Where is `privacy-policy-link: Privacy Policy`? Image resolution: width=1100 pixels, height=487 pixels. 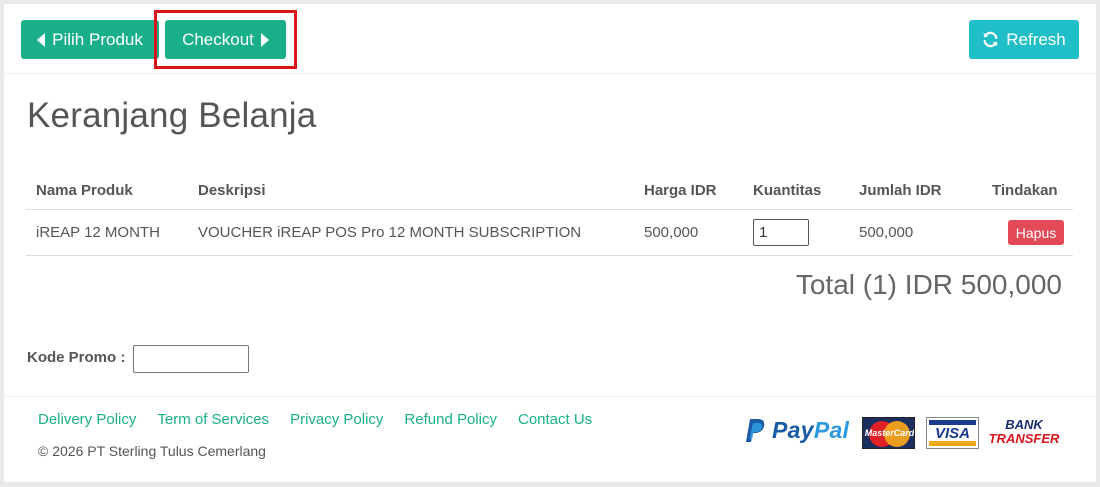
privacy-policy-link: Privacy Policy is located at coordinates (336, 419).